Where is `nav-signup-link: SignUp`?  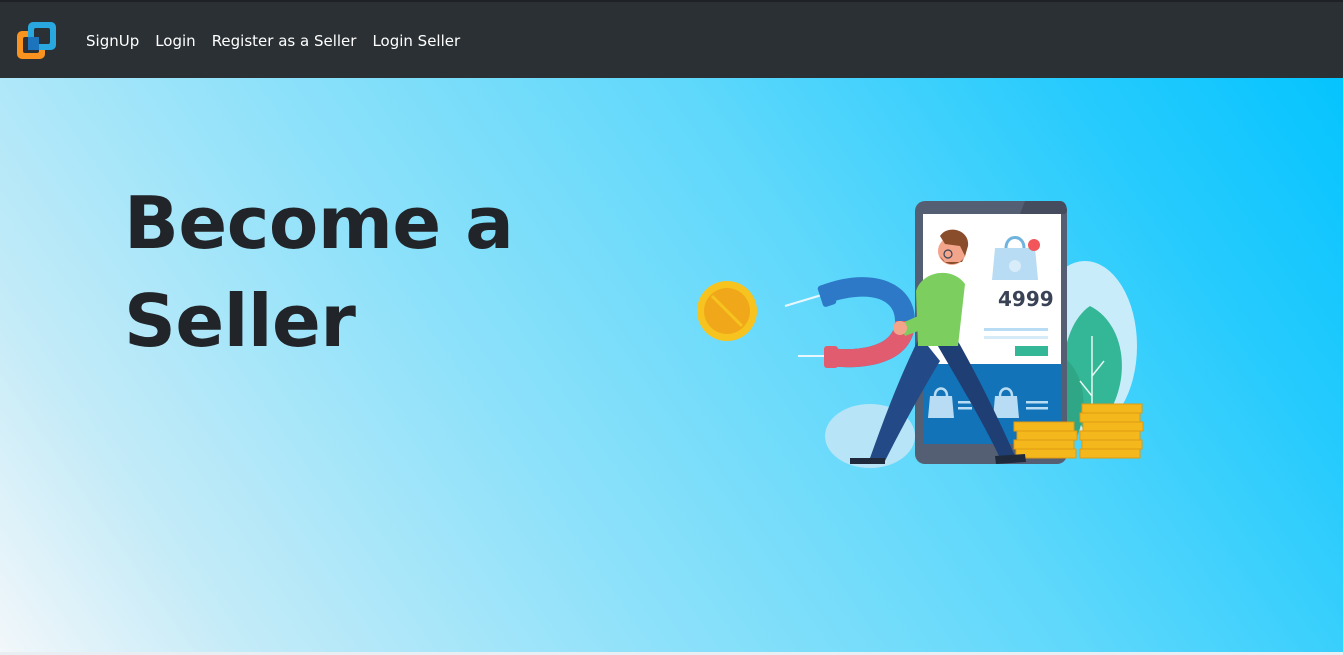 nav-signup-link: SignUp is located at coordinates (112, 41).